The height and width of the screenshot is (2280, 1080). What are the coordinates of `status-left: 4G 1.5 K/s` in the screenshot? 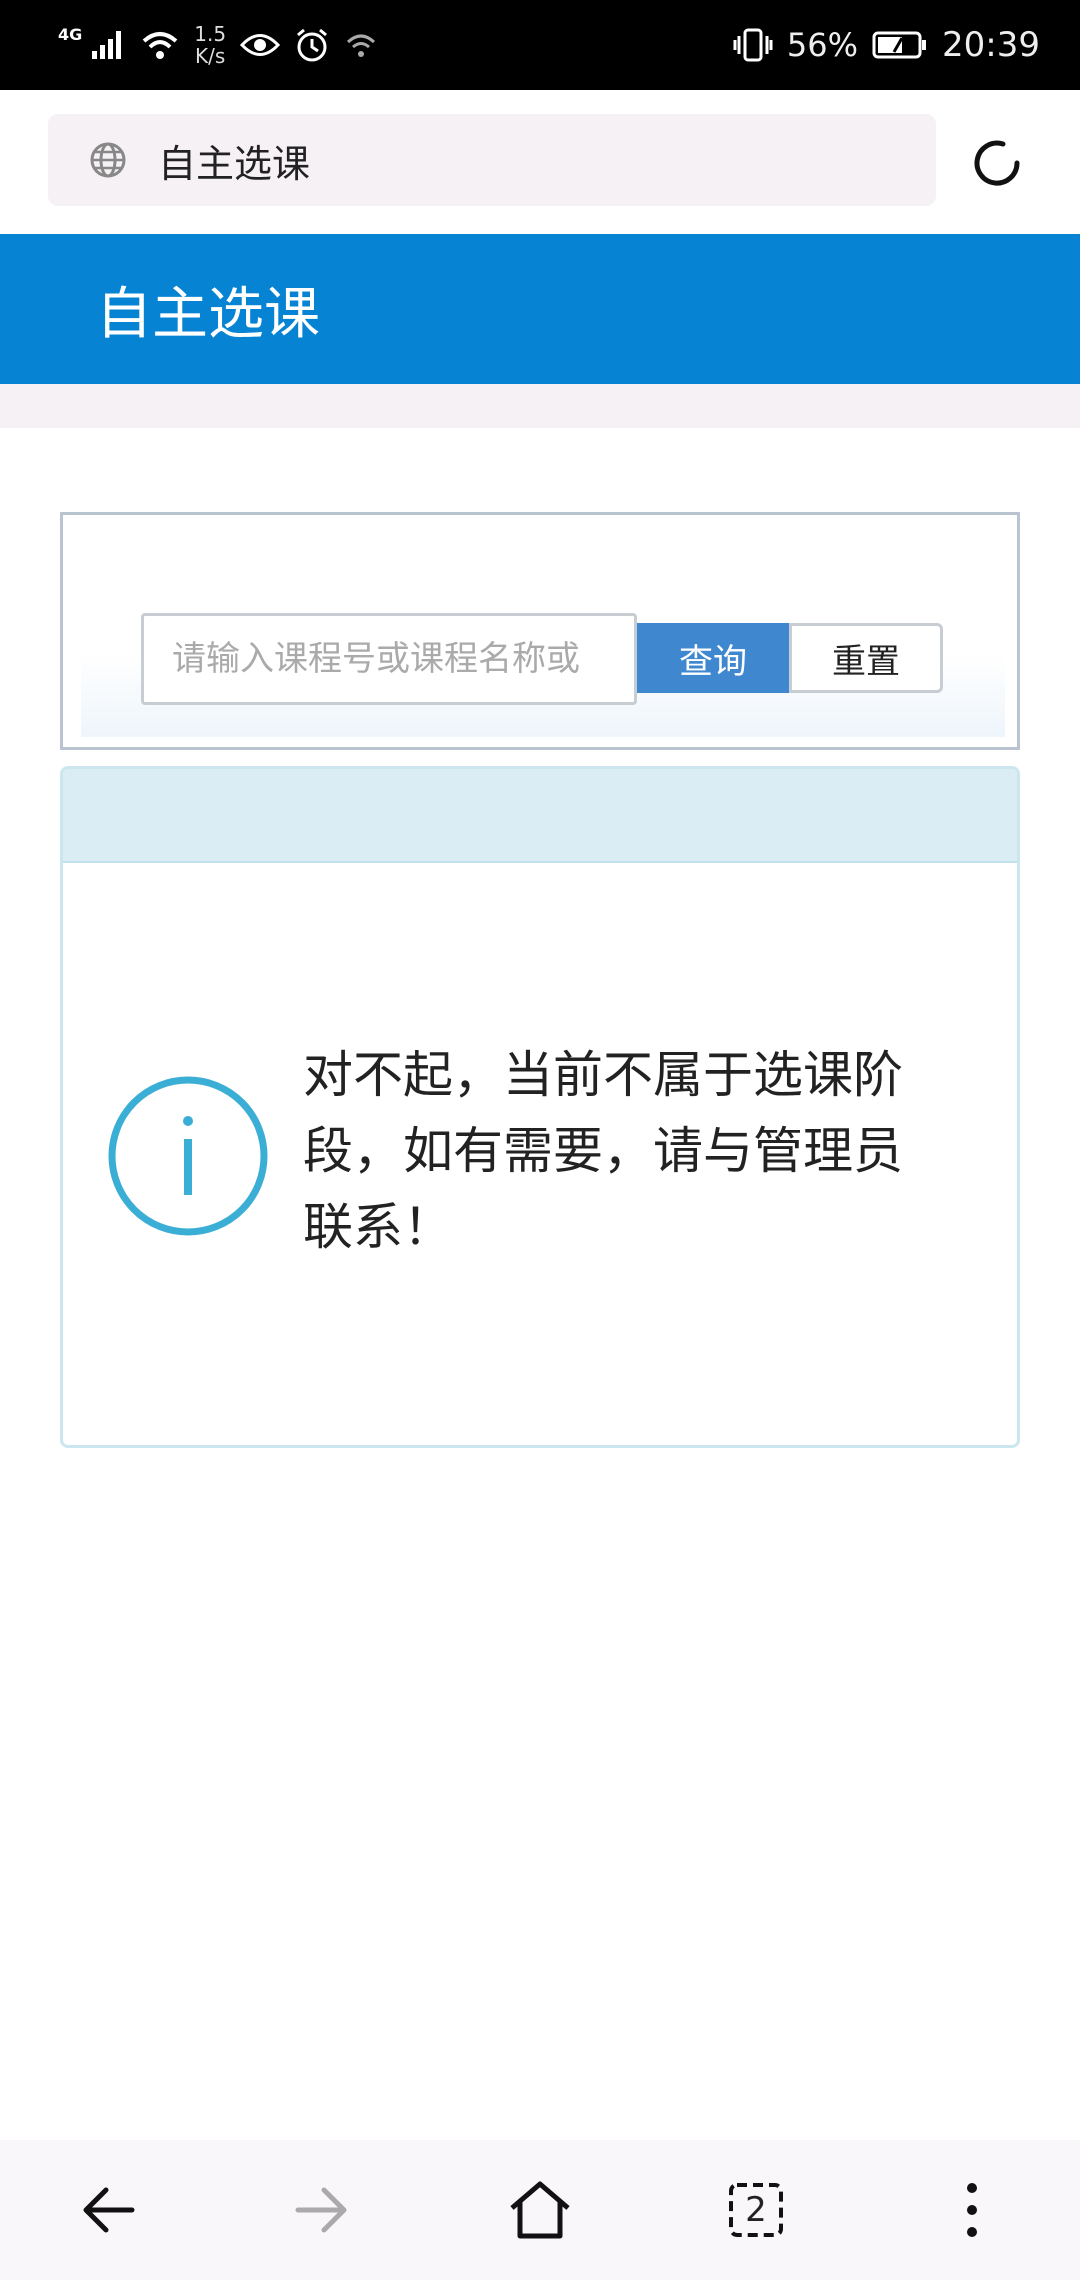 It's located at (218, 45).